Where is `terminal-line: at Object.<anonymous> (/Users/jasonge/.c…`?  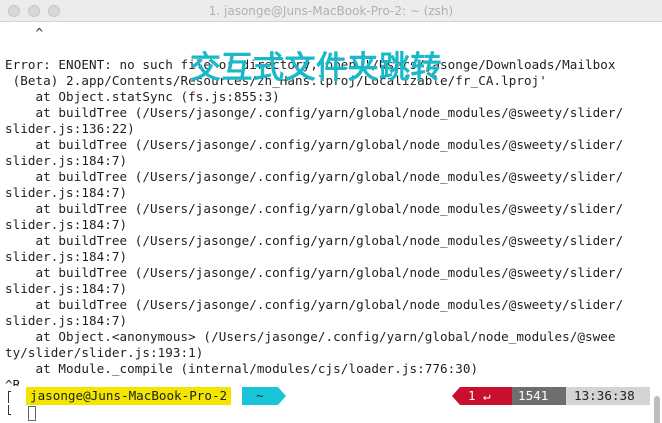 terminal-line: at Object.<anonymous> (/Users/jasonge/.c… is located at coordinates (310, 336).